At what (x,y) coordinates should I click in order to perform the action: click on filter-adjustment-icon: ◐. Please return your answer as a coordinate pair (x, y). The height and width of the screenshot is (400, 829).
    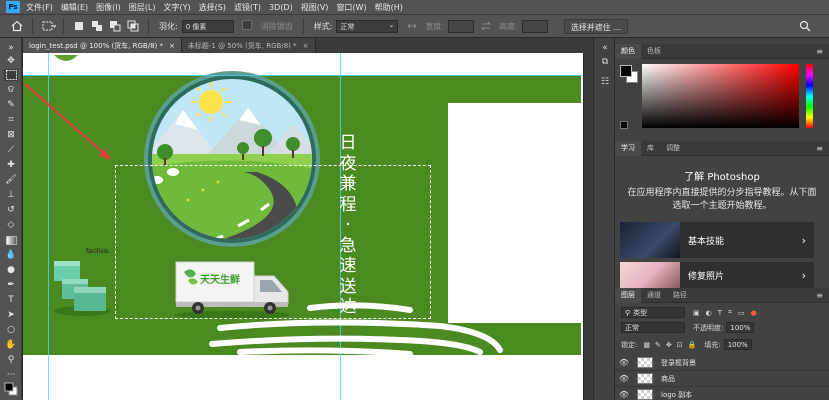
    Looking at the image, I should click on (709, 313).